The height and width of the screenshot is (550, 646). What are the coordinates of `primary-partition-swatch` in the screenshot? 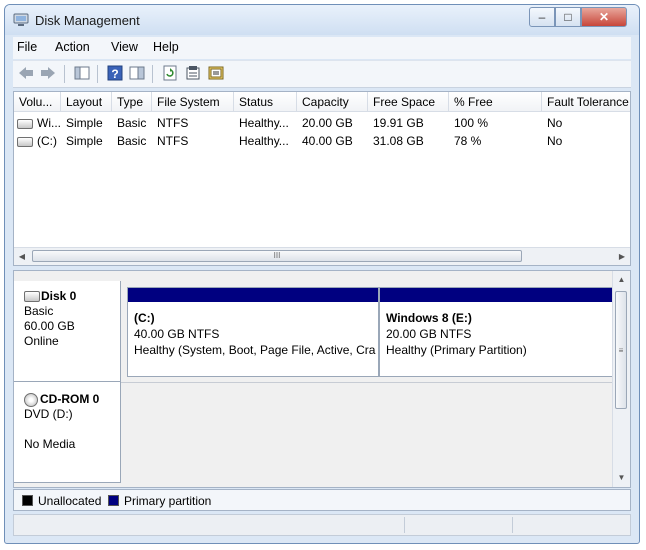 It's located at (113, 500).